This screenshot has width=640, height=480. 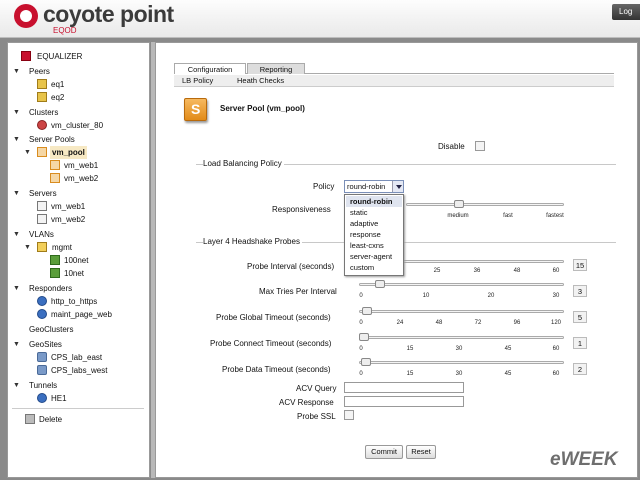 I want to click on policy-option: server-agent, so click(x=374, y=256).